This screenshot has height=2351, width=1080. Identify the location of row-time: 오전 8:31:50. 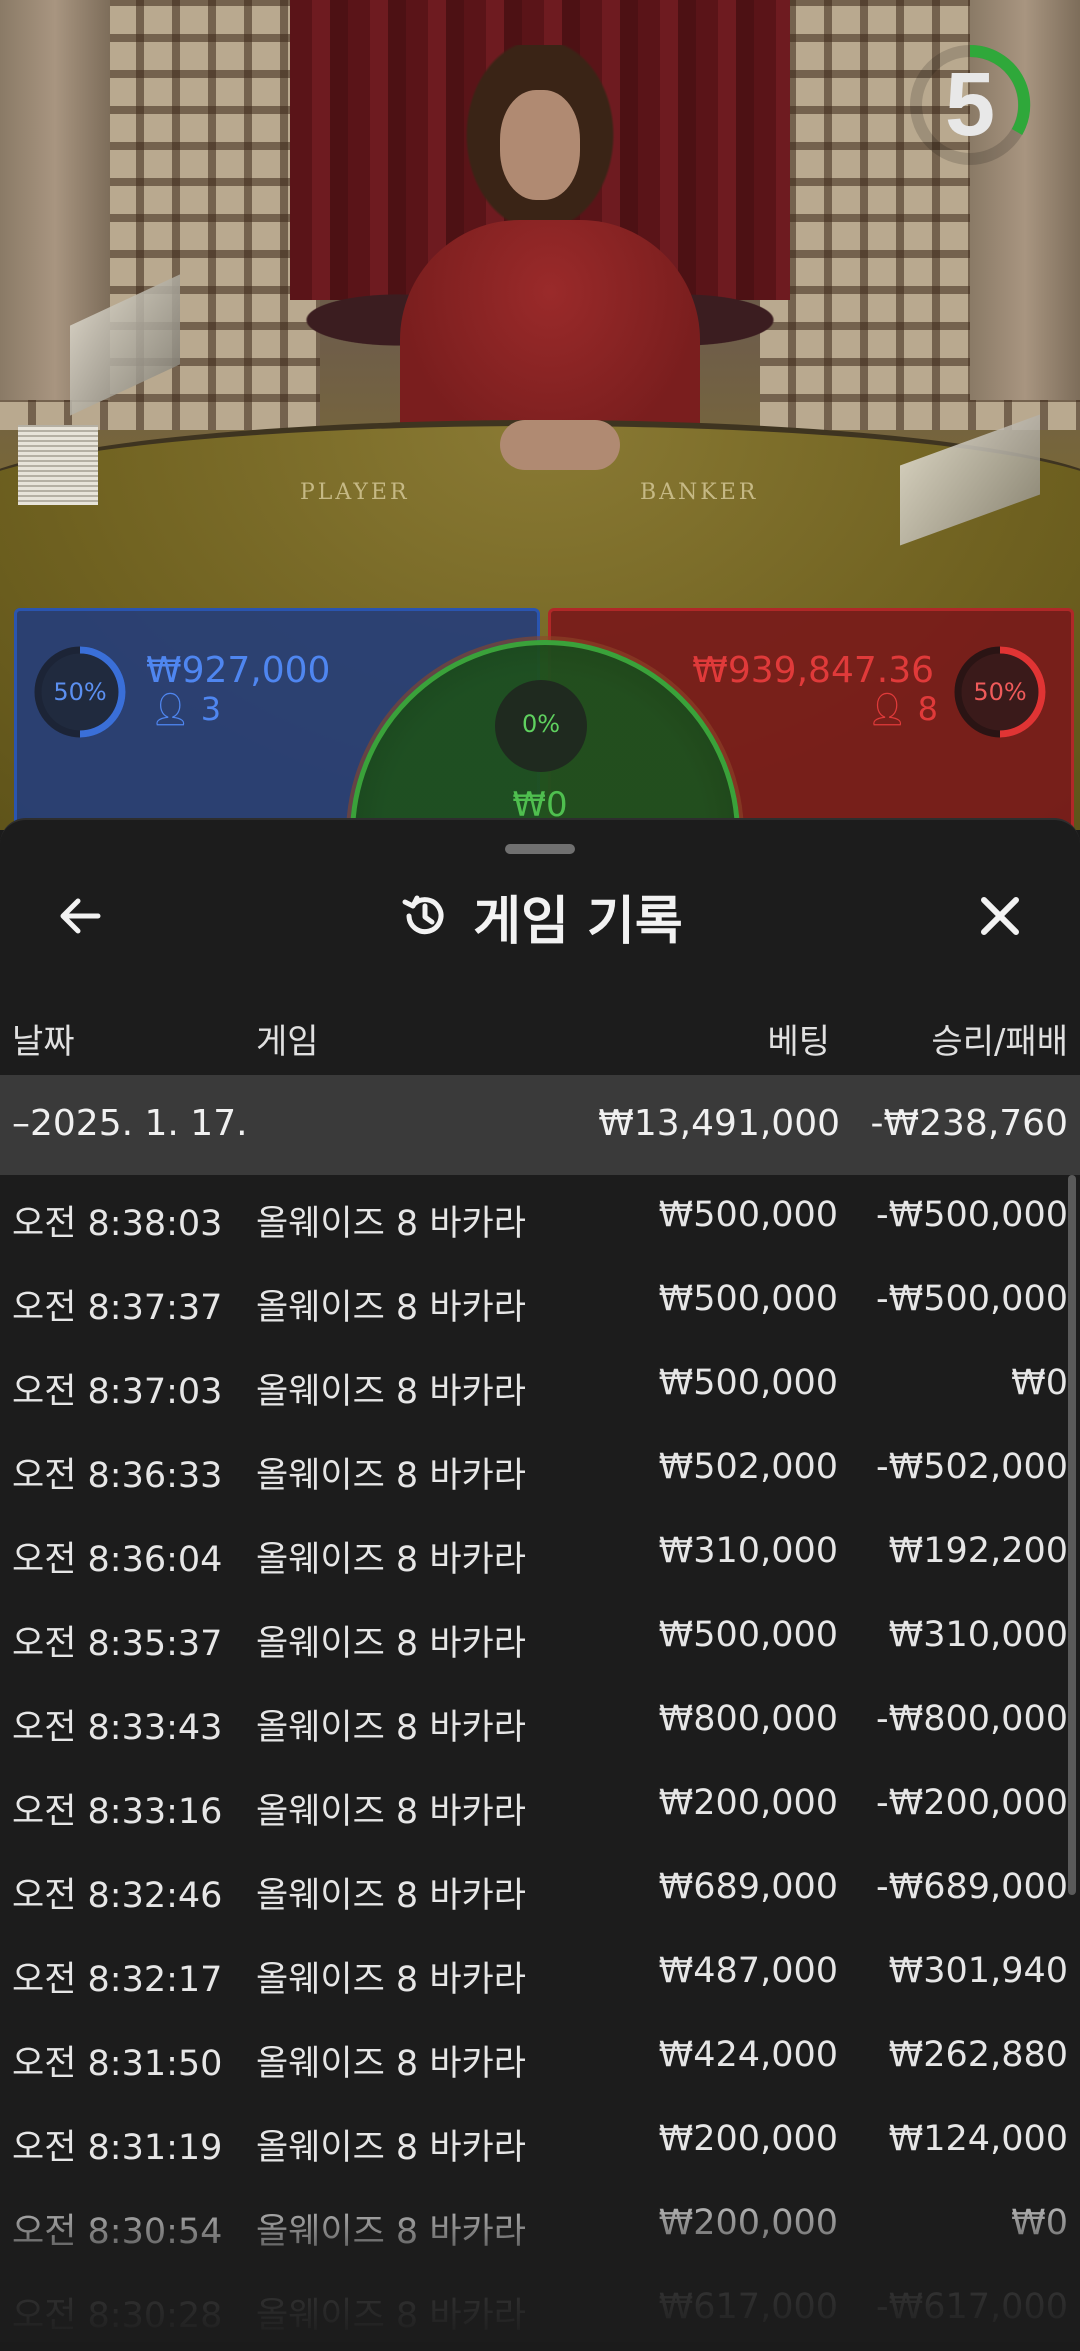
(117, 2064).